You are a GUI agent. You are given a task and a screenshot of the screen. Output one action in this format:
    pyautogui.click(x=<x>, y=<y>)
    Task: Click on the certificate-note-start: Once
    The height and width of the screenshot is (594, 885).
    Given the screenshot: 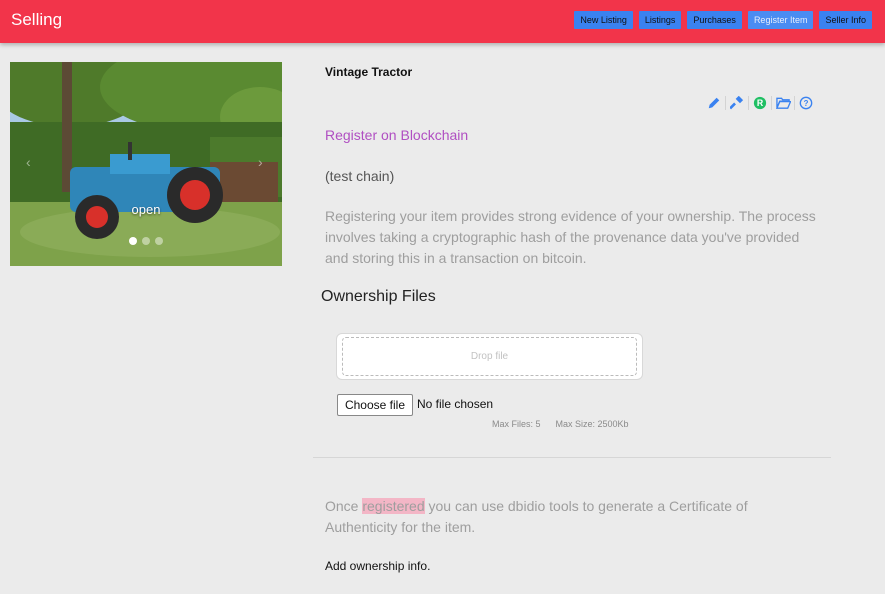 What is the action you would take?
    pyautogui.click(x=344, y=506)
    